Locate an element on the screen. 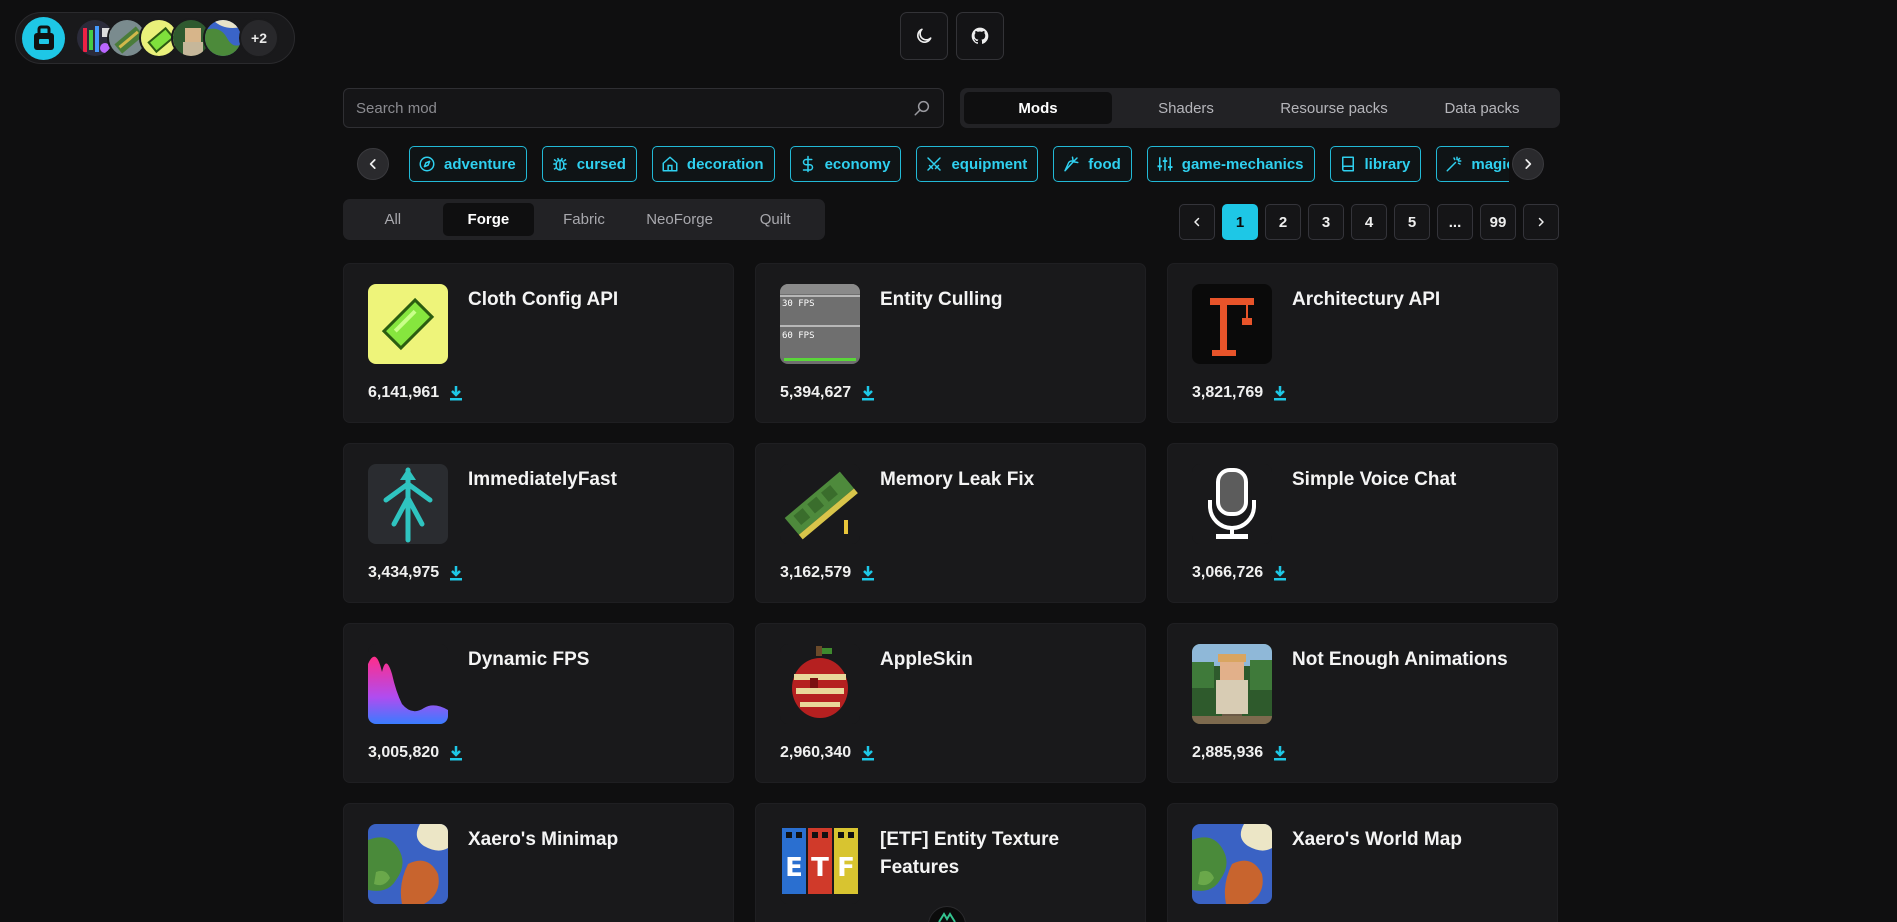 This screenshot has height=922, width=1897. page-button-2: 2 is located at coordinates (1283, 222).